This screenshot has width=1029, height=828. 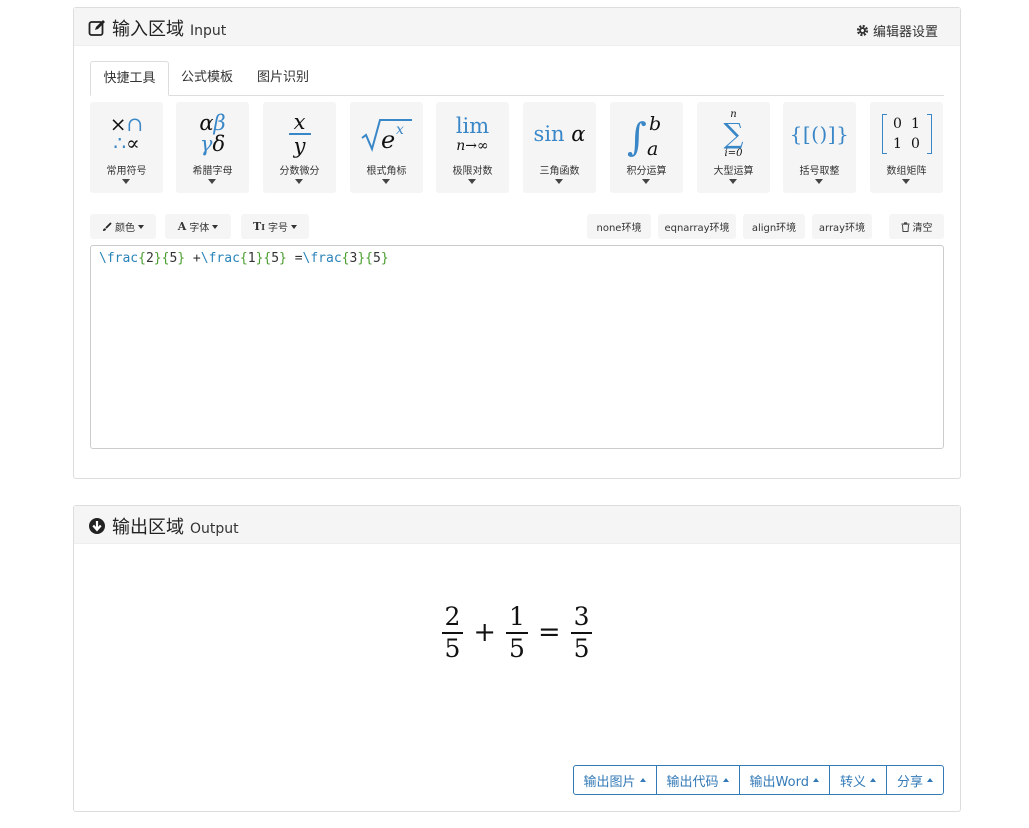 I want to click on editor-settings-button: 编辑器设置, so click(x=901, y=30).